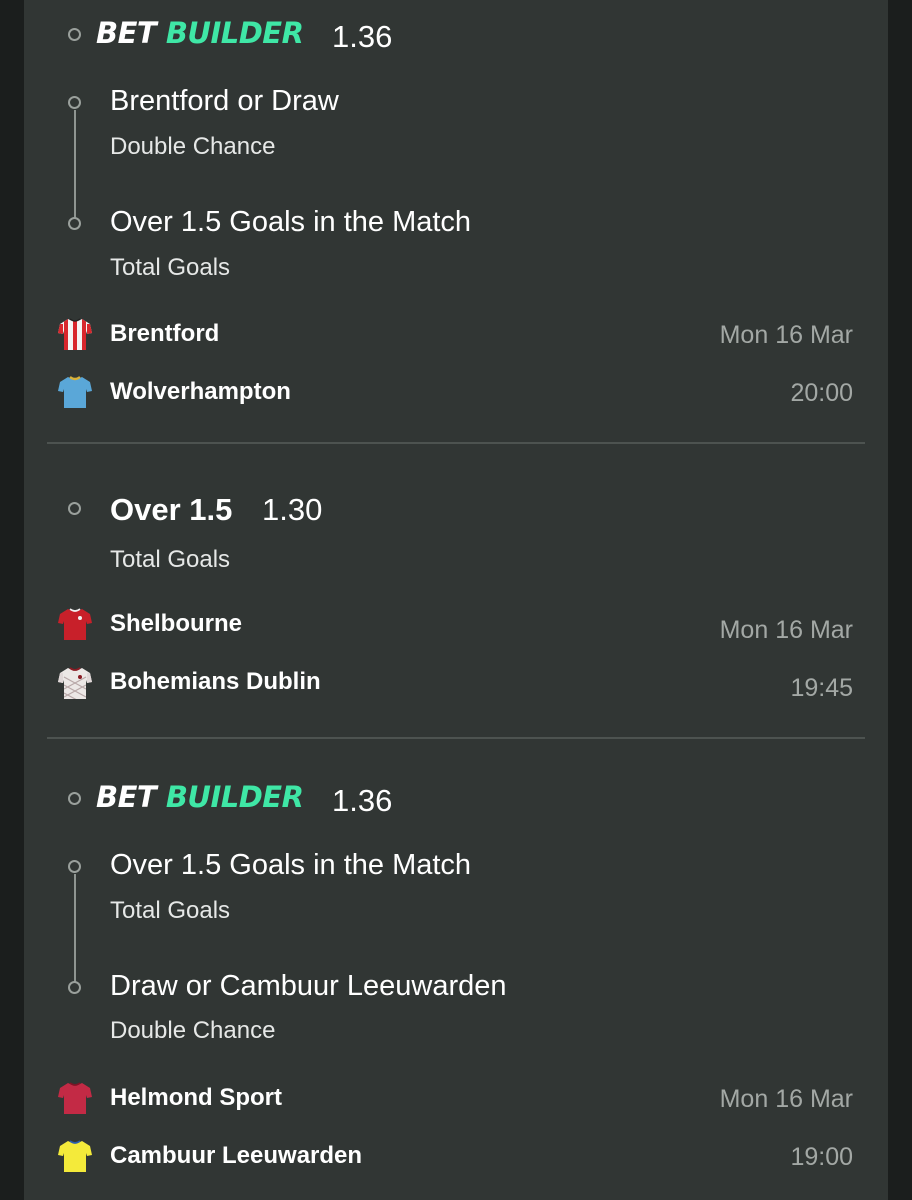 The height and width of the screenshot is (1200, 912). What do you see at coordinates (165, 333) in the screenshot?
I see `home-team-name: Brentford` at bounding box center [165, 333].